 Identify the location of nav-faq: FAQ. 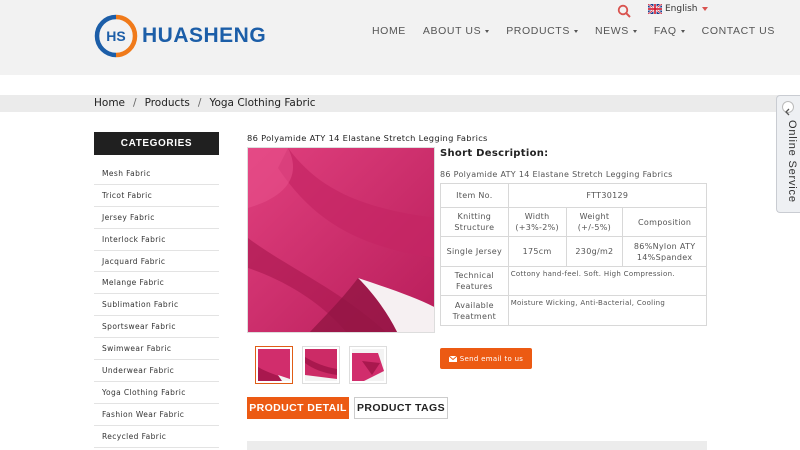
(669, 31).